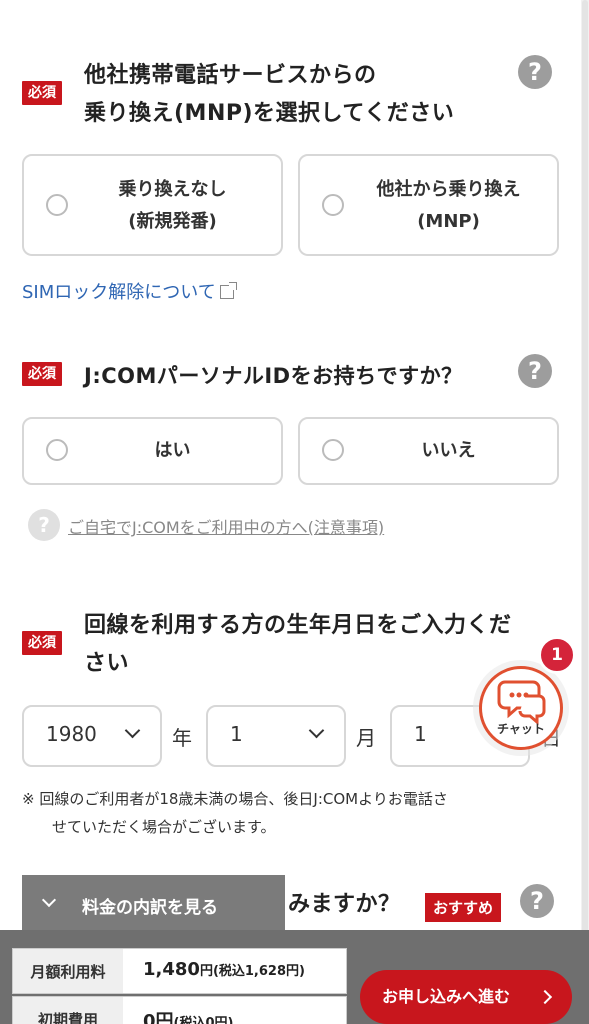 The image size is (589, 1024). What do you see at coordinates (153, 905) in the screenshot?
I see `price-breakdown-toggle: 料金の内訳を見る` at bounding box center [153, 905].